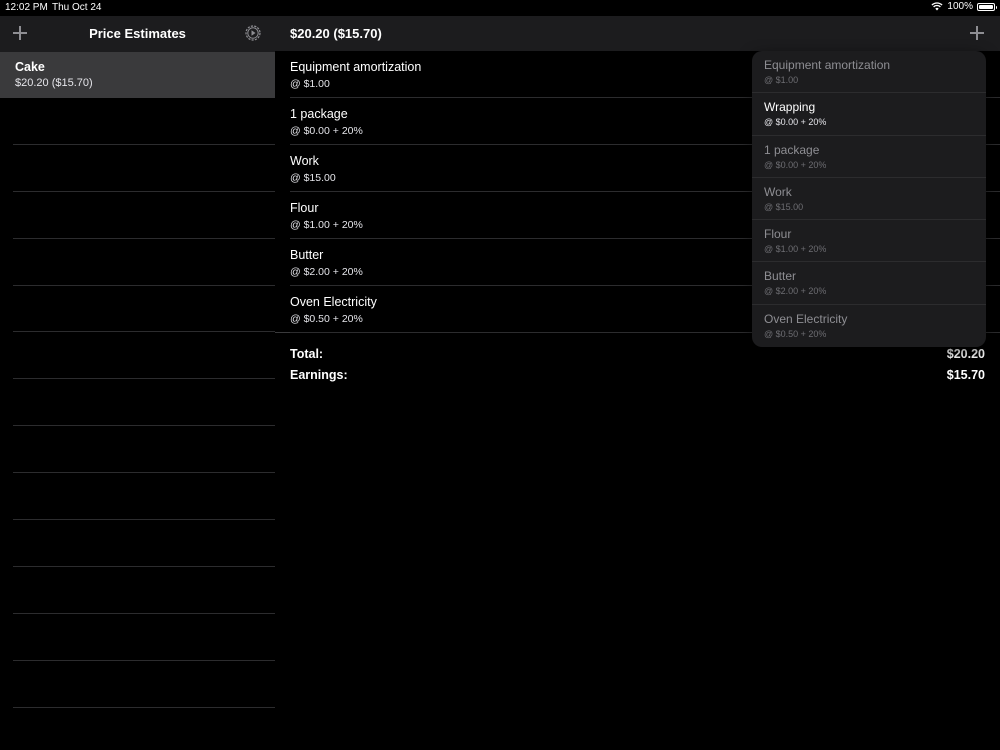 The image size is (1000, 750). What do you see at coordinates (30, 67) in the screenshot?
I see `estimate-name: Cake` at bounding box center [30, 67].